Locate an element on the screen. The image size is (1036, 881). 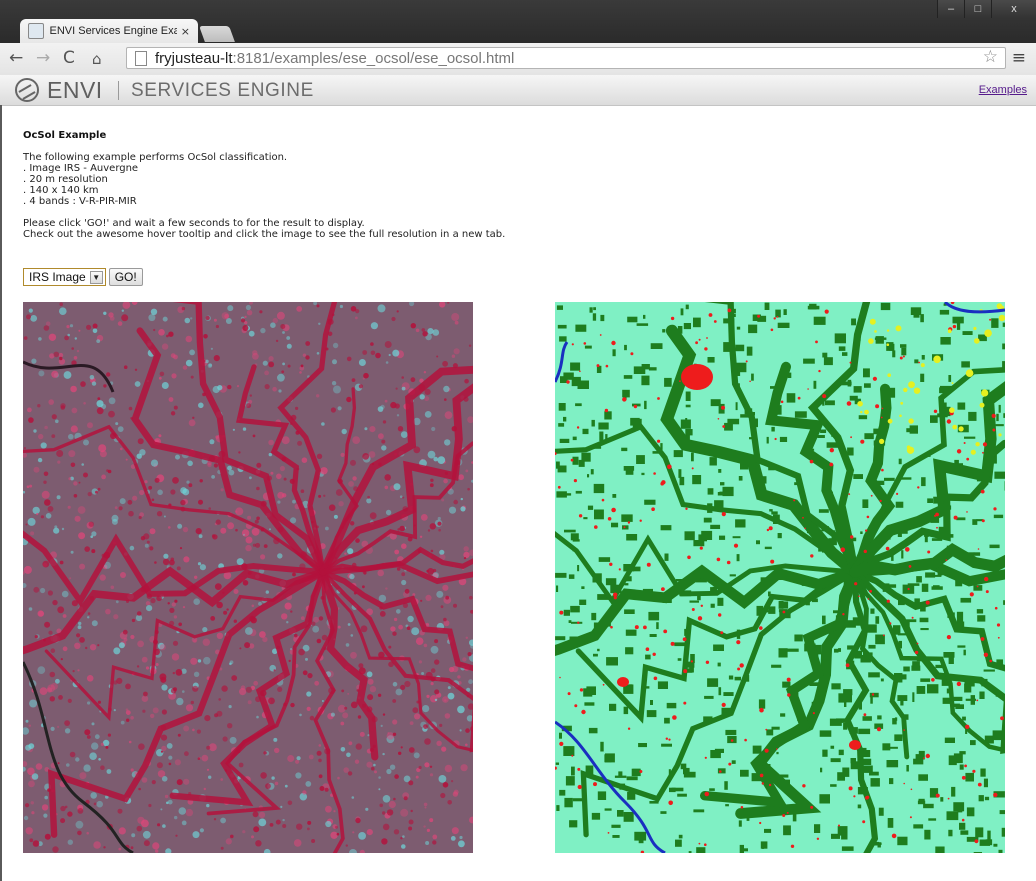
brand-name: ENVI is located at coordinates (75, 90).